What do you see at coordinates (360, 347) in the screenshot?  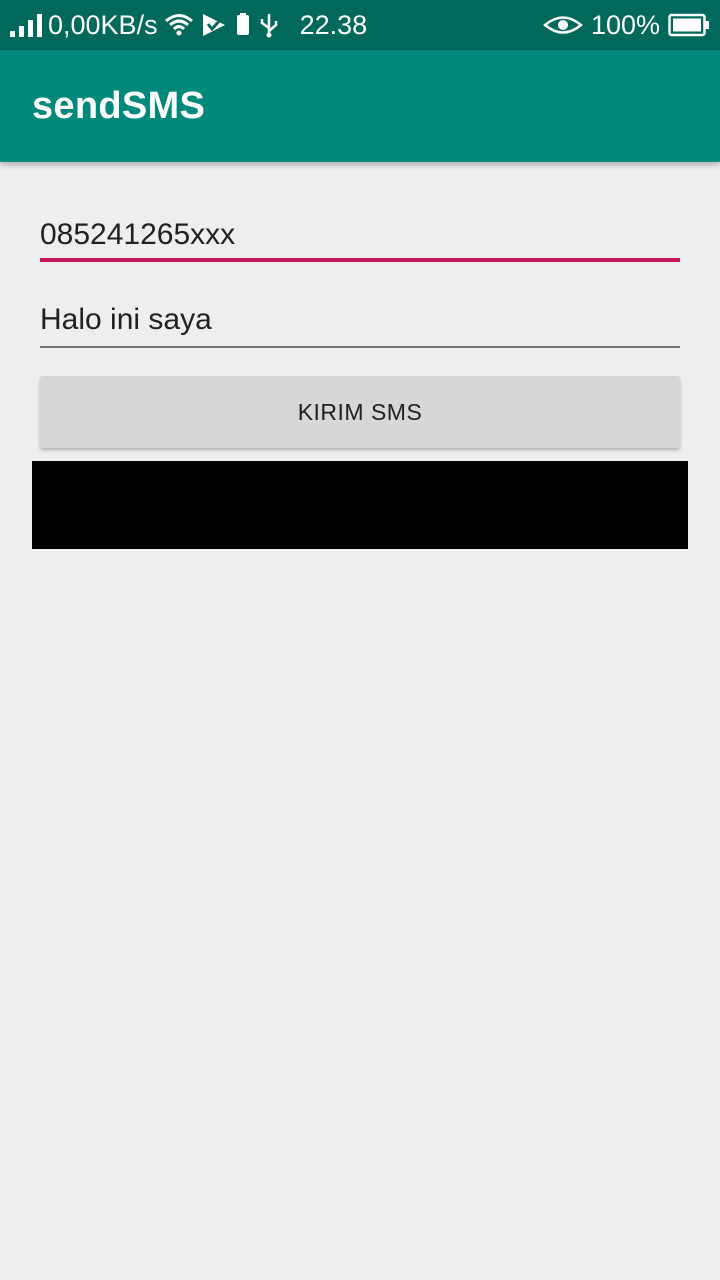 I see `message-field-underline` at bounding box center [360, 347].